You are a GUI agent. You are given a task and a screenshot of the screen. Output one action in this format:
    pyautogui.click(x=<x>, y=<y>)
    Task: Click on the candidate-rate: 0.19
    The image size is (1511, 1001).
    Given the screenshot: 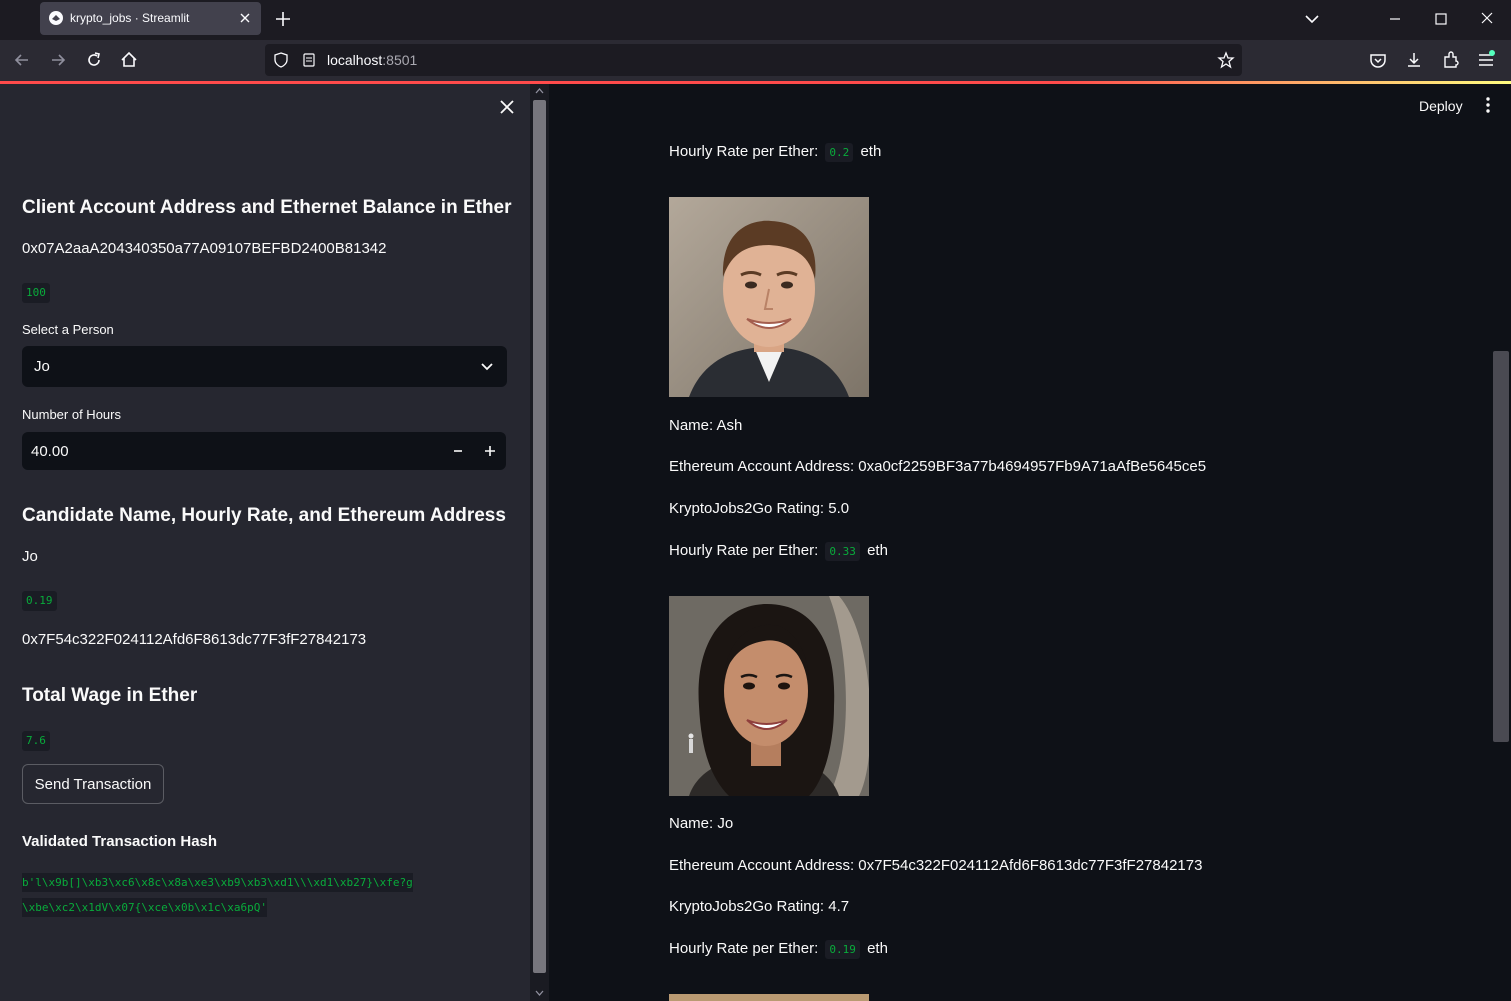 What is the action you would take?
    pyautogui.click(x=39, y=601)
    